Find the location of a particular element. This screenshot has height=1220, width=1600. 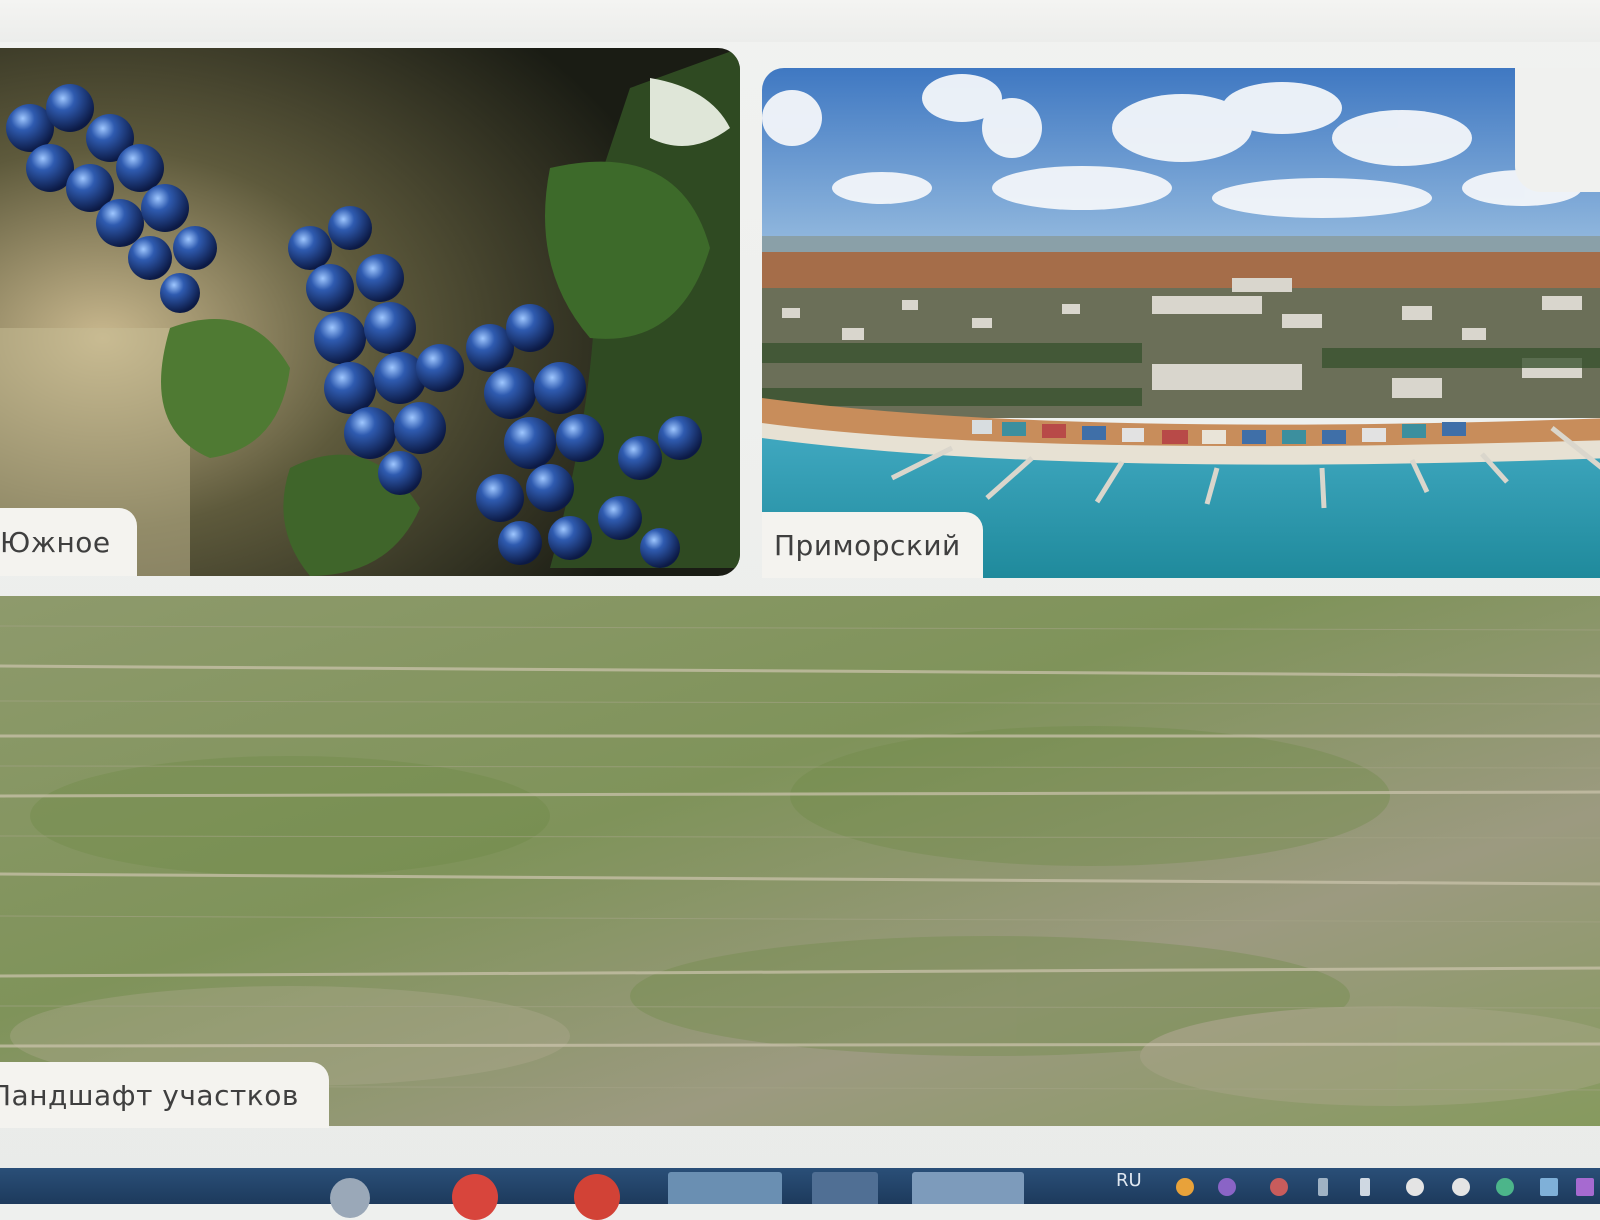

window-top-edge is located at coordinates (800, 21).